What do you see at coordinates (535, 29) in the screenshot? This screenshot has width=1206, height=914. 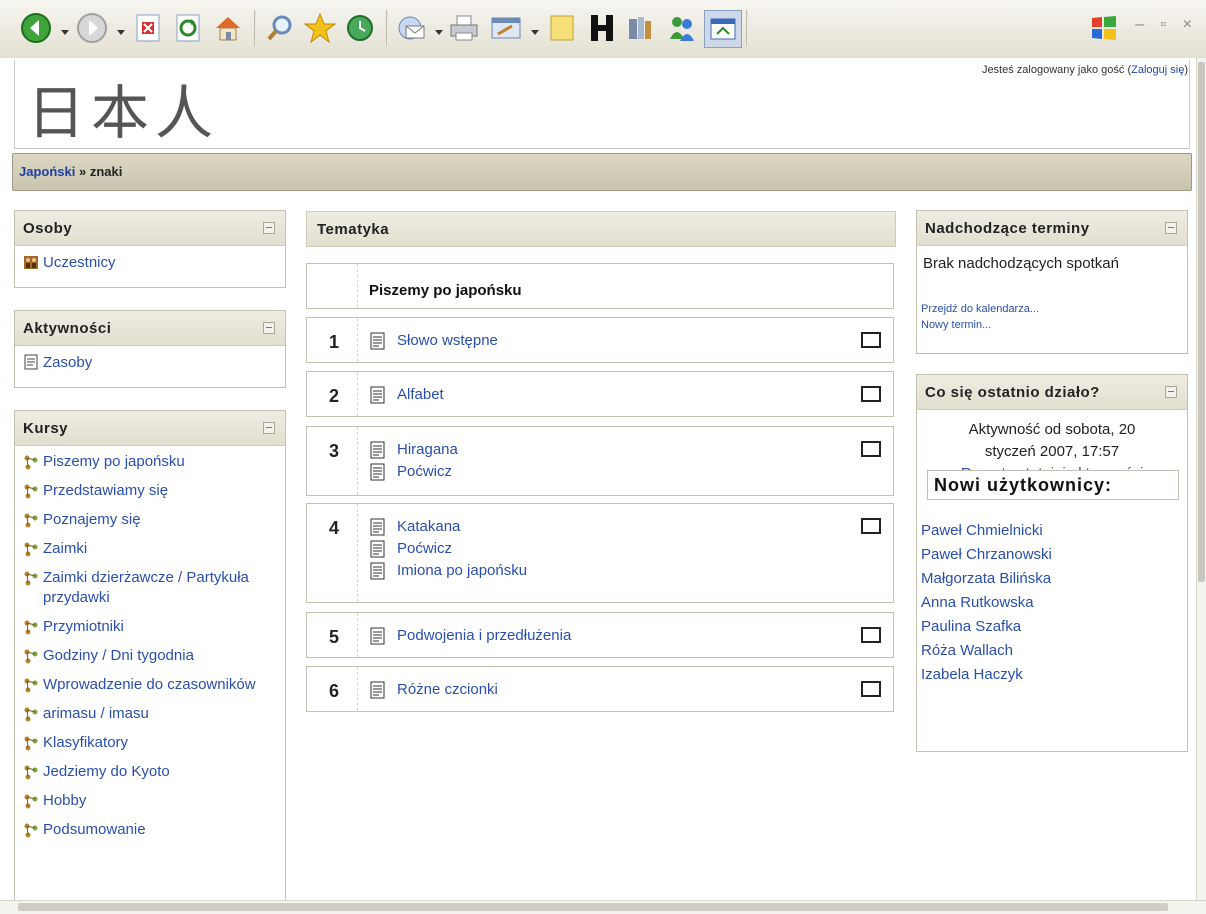 I see `edit-dropdown-icon` at bounding box center [535, 29].